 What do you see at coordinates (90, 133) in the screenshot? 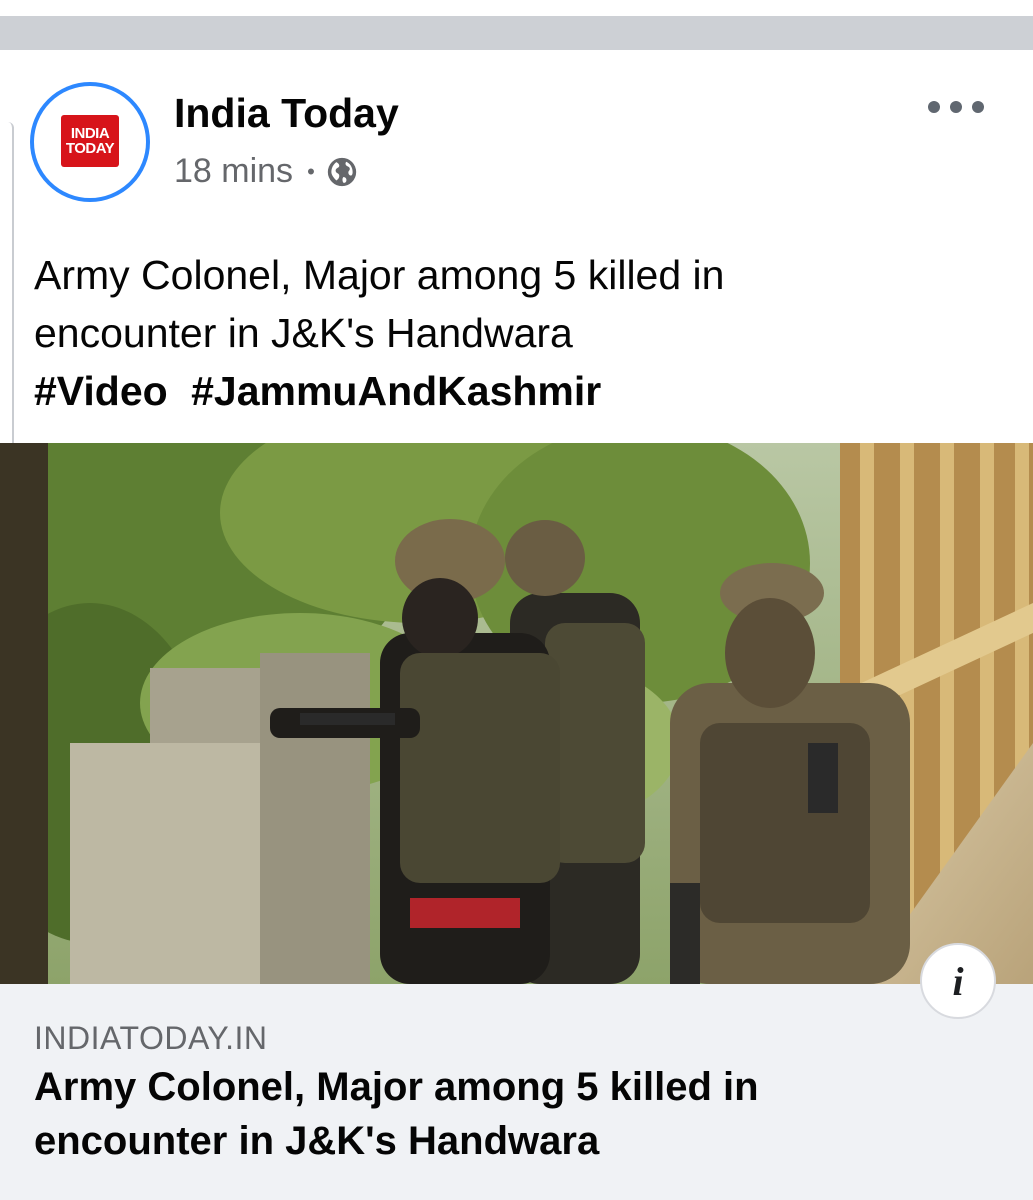
I see `logo-text-line1: INDIA` at bounding box center [90, 133].